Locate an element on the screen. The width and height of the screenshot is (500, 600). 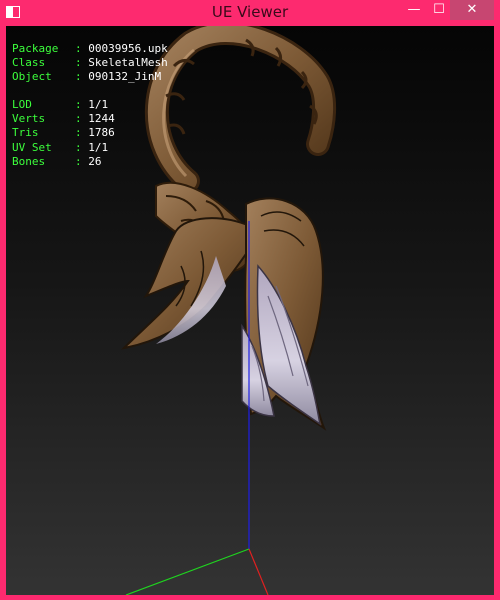
info-value: 26 is located at coordinates (95, 161).